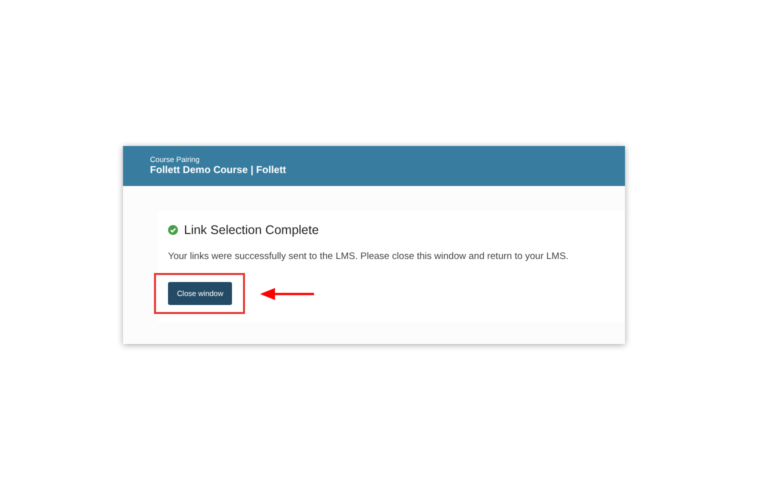 This screenshot has height=500, width=760. I want to click on header-title: Follett Demo Course | Follett, so click(219, 170).